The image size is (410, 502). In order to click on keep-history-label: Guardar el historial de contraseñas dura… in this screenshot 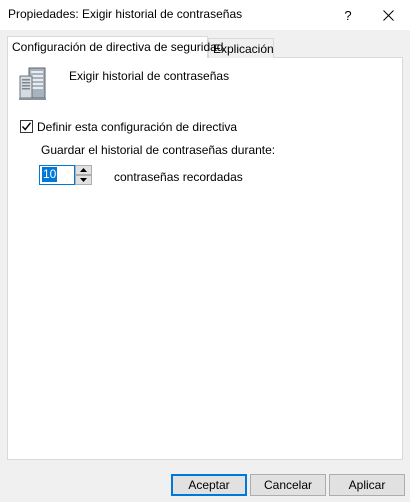, I will do `click(158, 150)`.